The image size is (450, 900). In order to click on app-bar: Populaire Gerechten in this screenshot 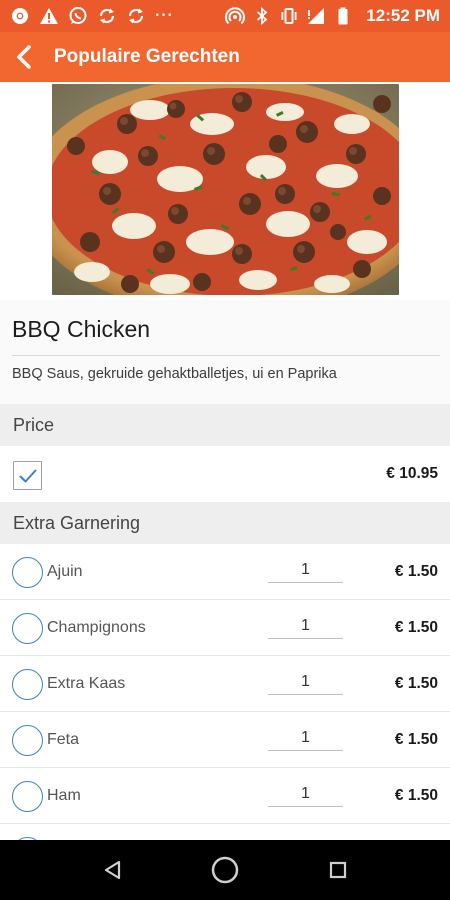, I will do `click(225, 57)`.